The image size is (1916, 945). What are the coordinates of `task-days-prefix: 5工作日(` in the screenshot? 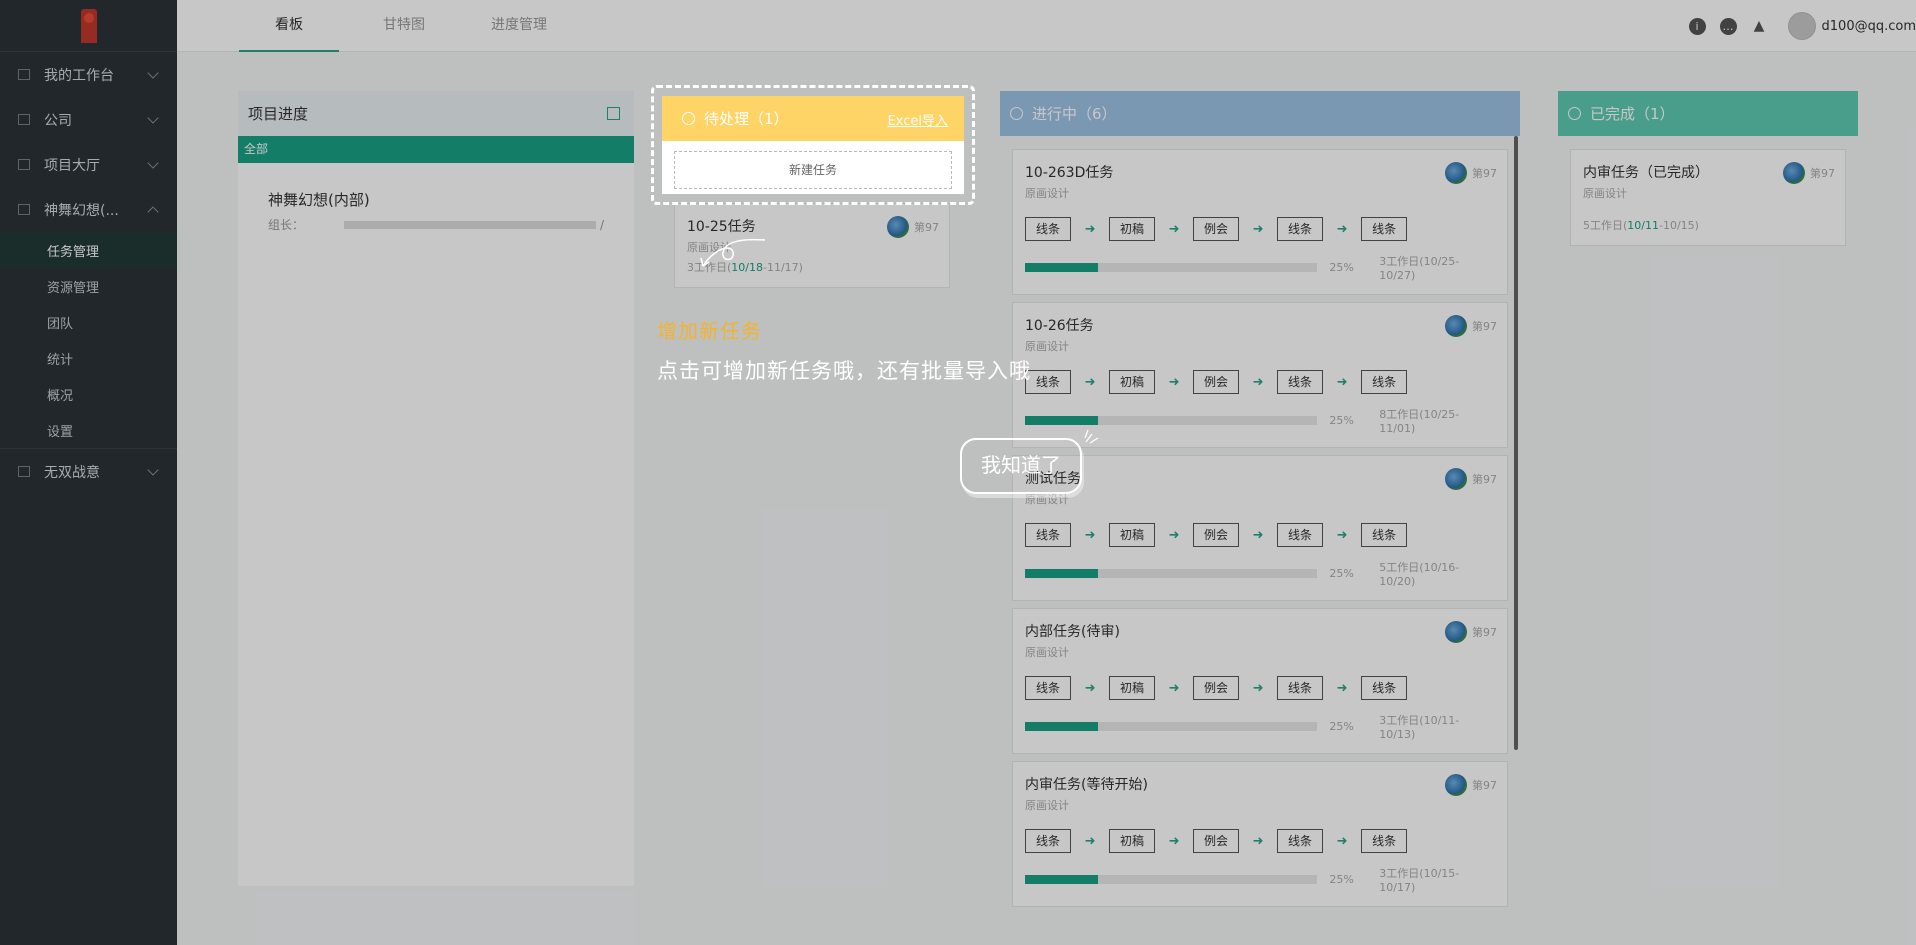 It's located at (1605, 225).